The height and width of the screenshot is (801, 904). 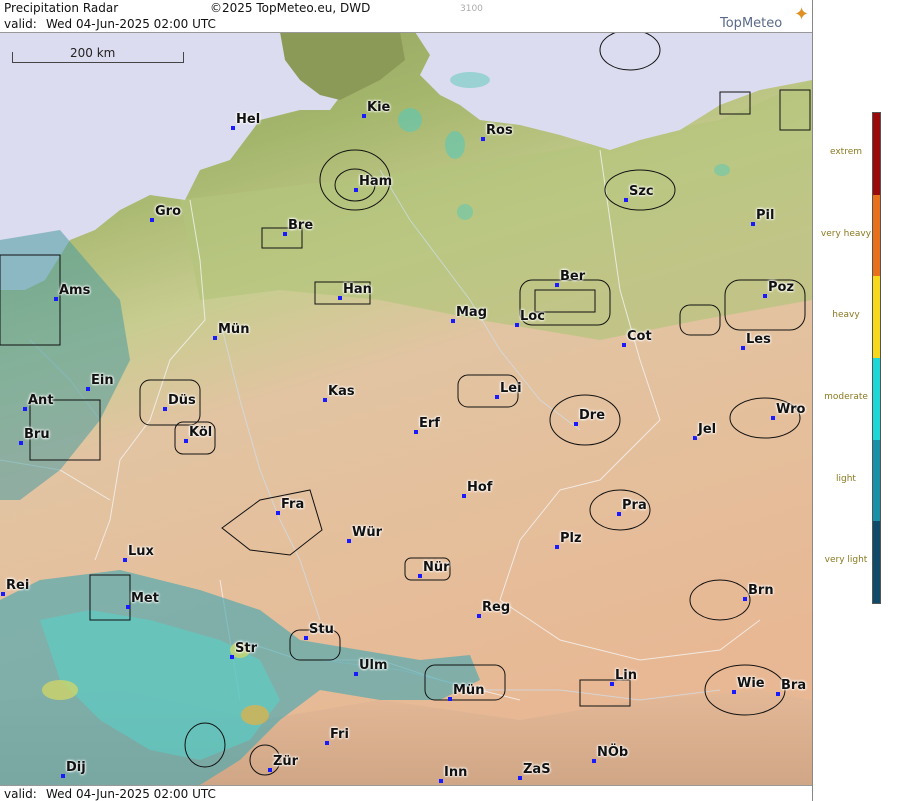 I want to click on city-label: Wür, so click(x=367, y=532).